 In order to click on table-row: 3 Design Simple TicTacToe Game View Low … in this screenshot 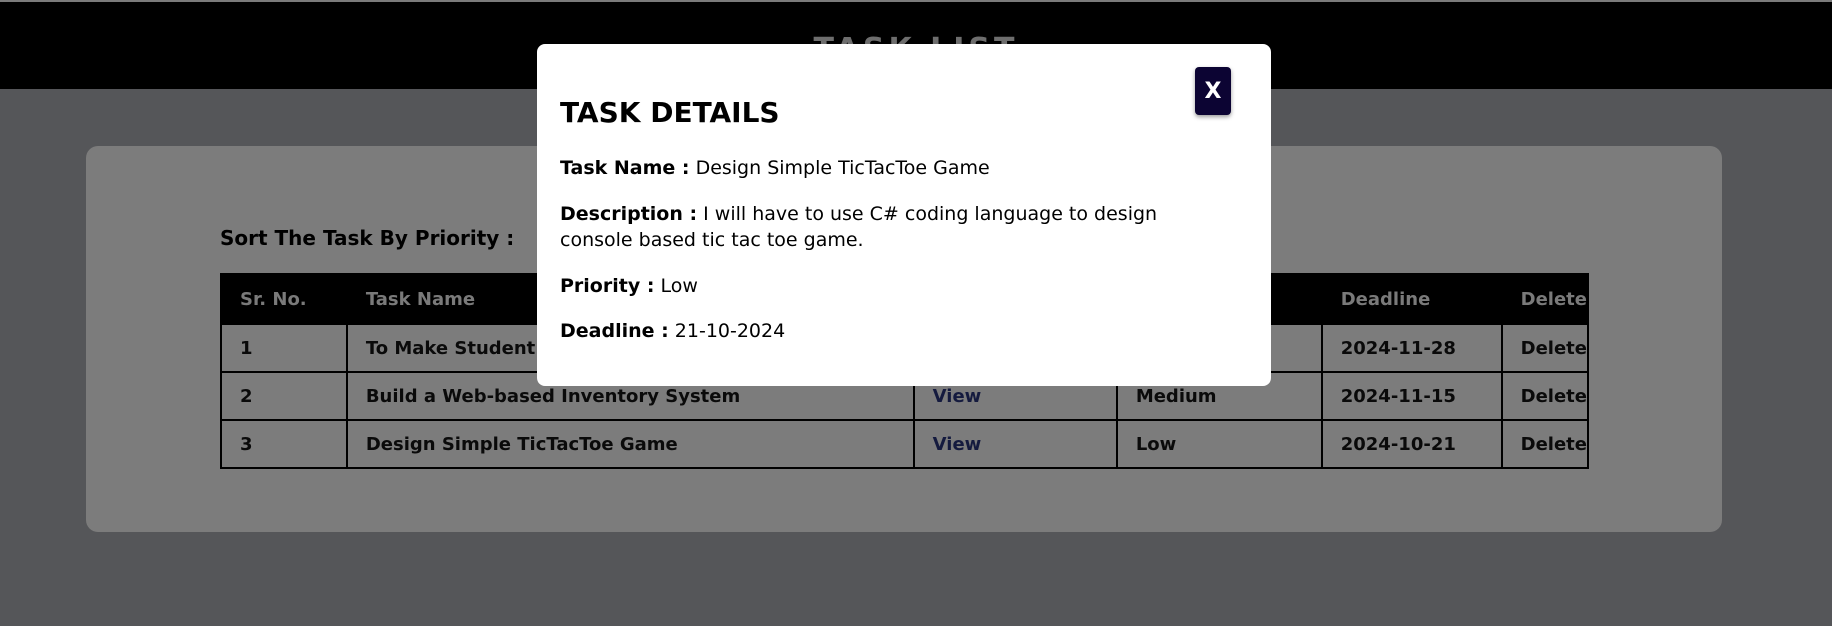, I will do `click(905, 444)`.